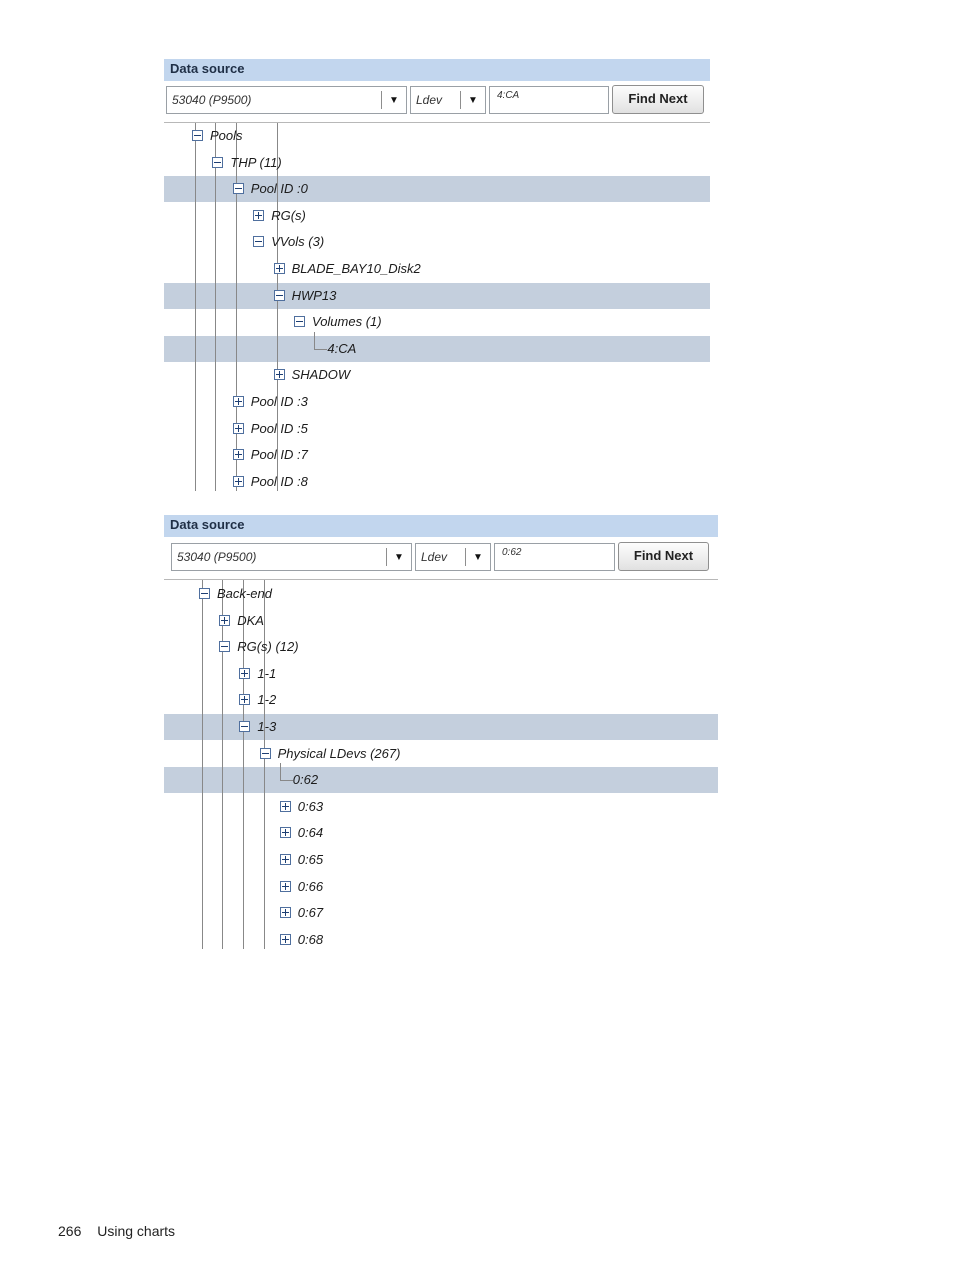 This screenshot has height=1271, width=954. What do you see at coordinates (250, 620) in the screenshot?
I see `tree-node-label: DKA` at bounding box center [250, 620].